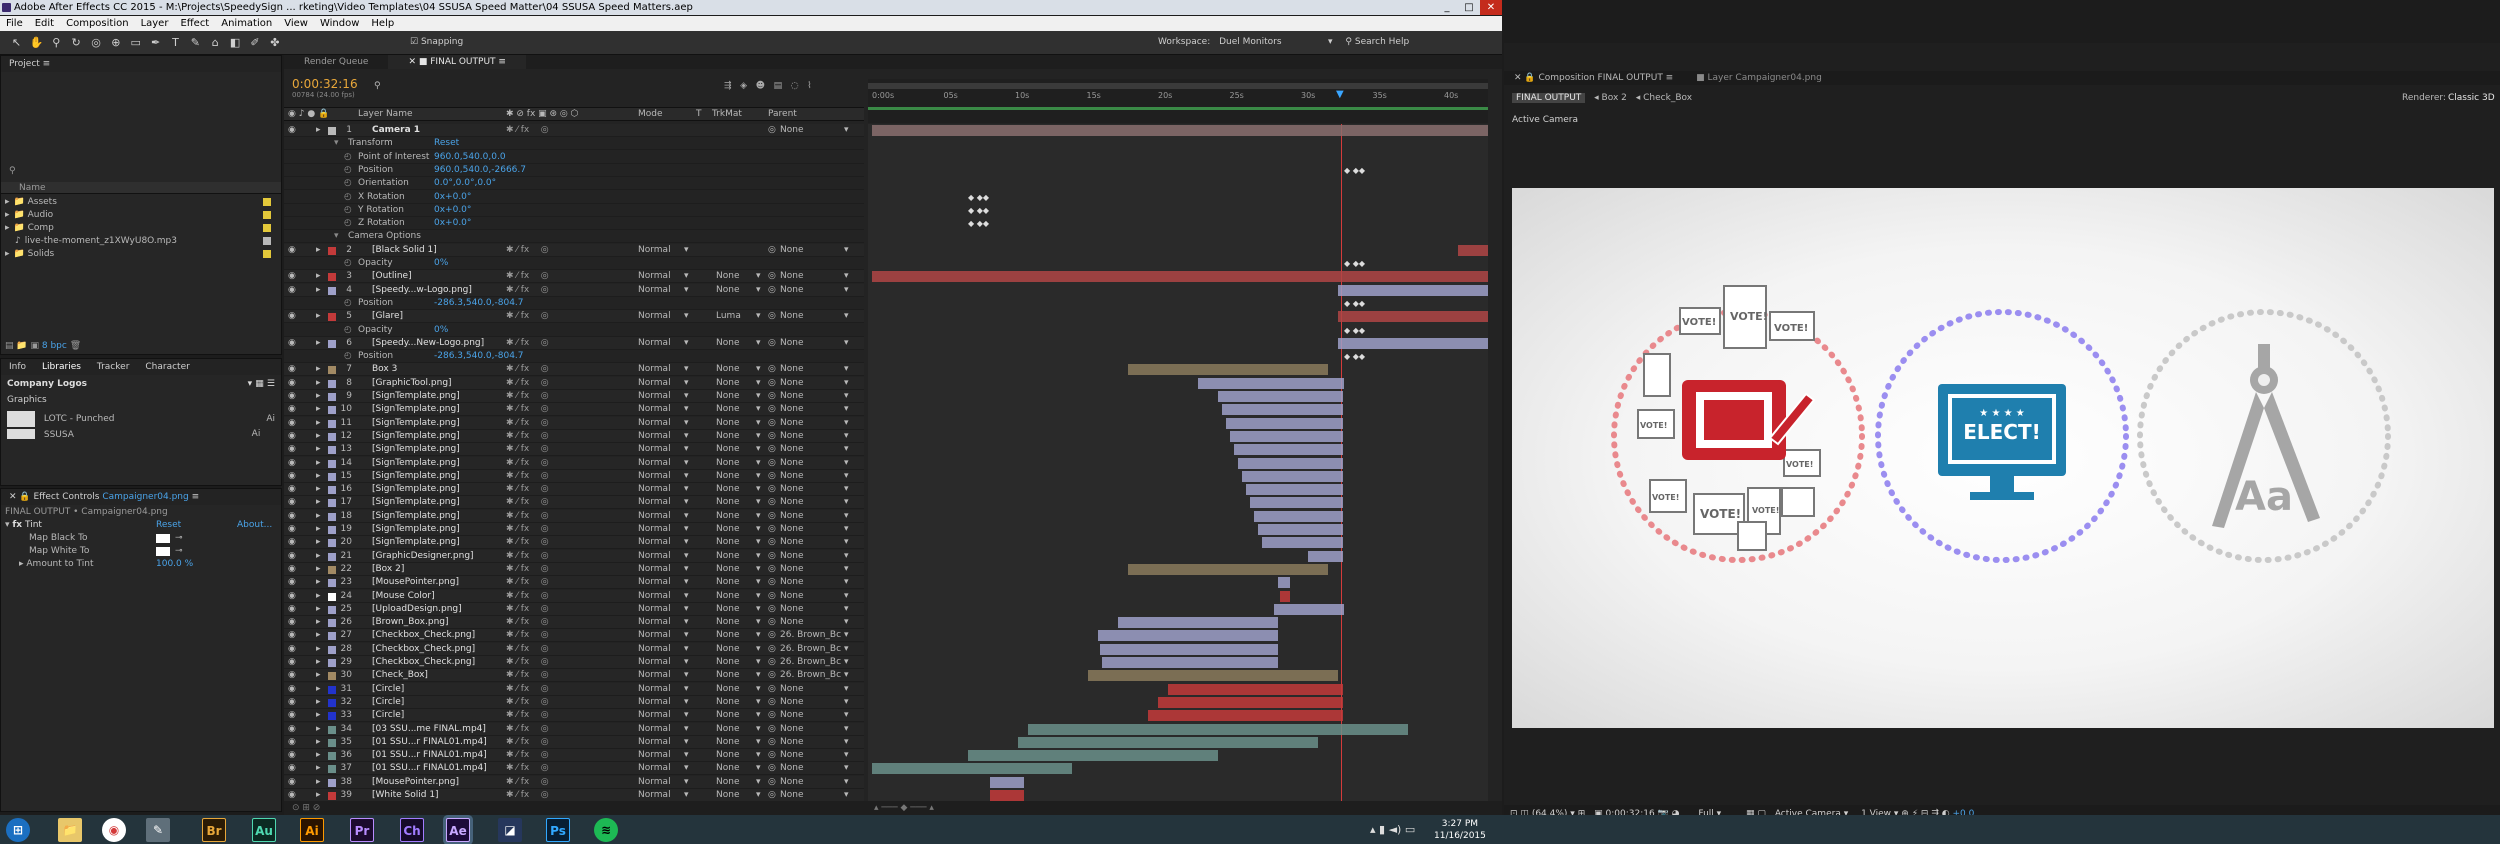  I want to click on layer-name: [Checkbox_Check.png], so click(423, 662).